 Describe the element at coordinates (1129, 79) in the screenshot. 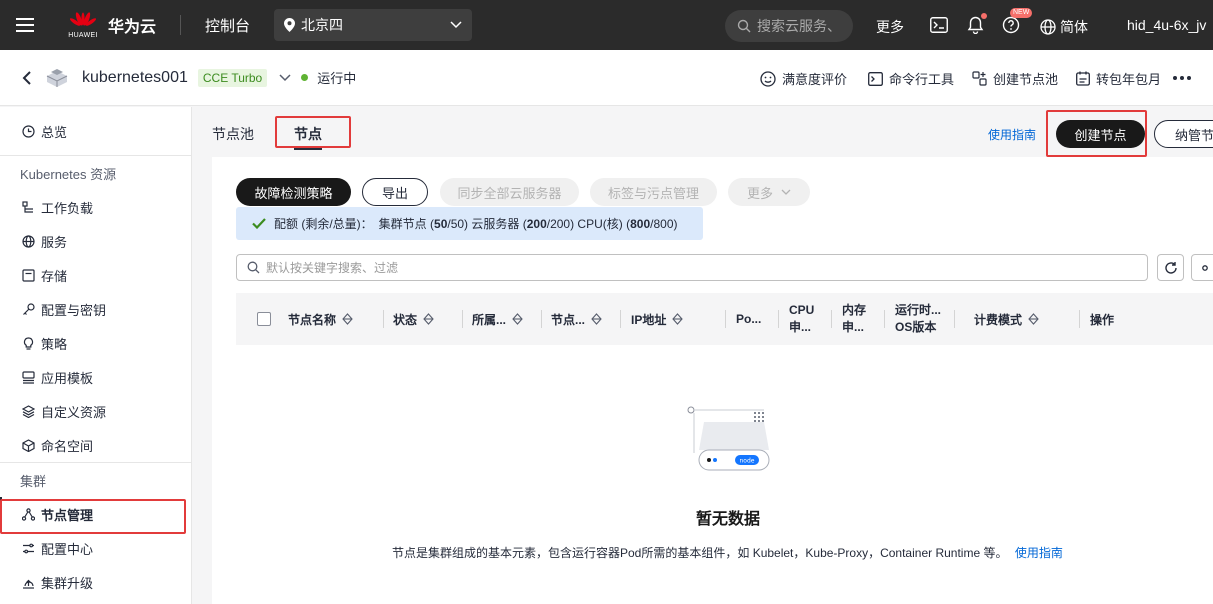

I see `convert-billing-label: 转包年包月` at that location.